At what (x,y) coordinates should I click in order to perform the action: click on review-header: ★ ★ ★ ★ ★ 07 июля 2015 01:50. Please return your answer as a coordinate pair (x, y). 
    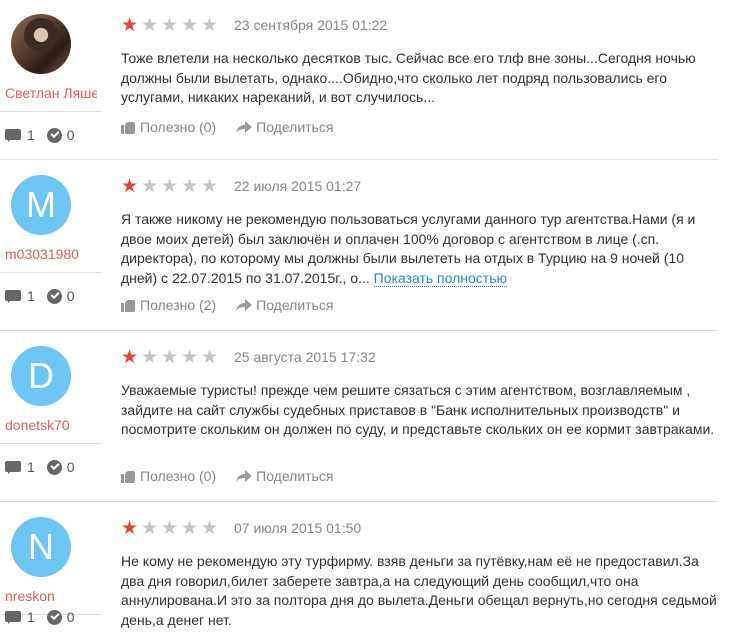
    Looking at the image, I should click on (241, 528).